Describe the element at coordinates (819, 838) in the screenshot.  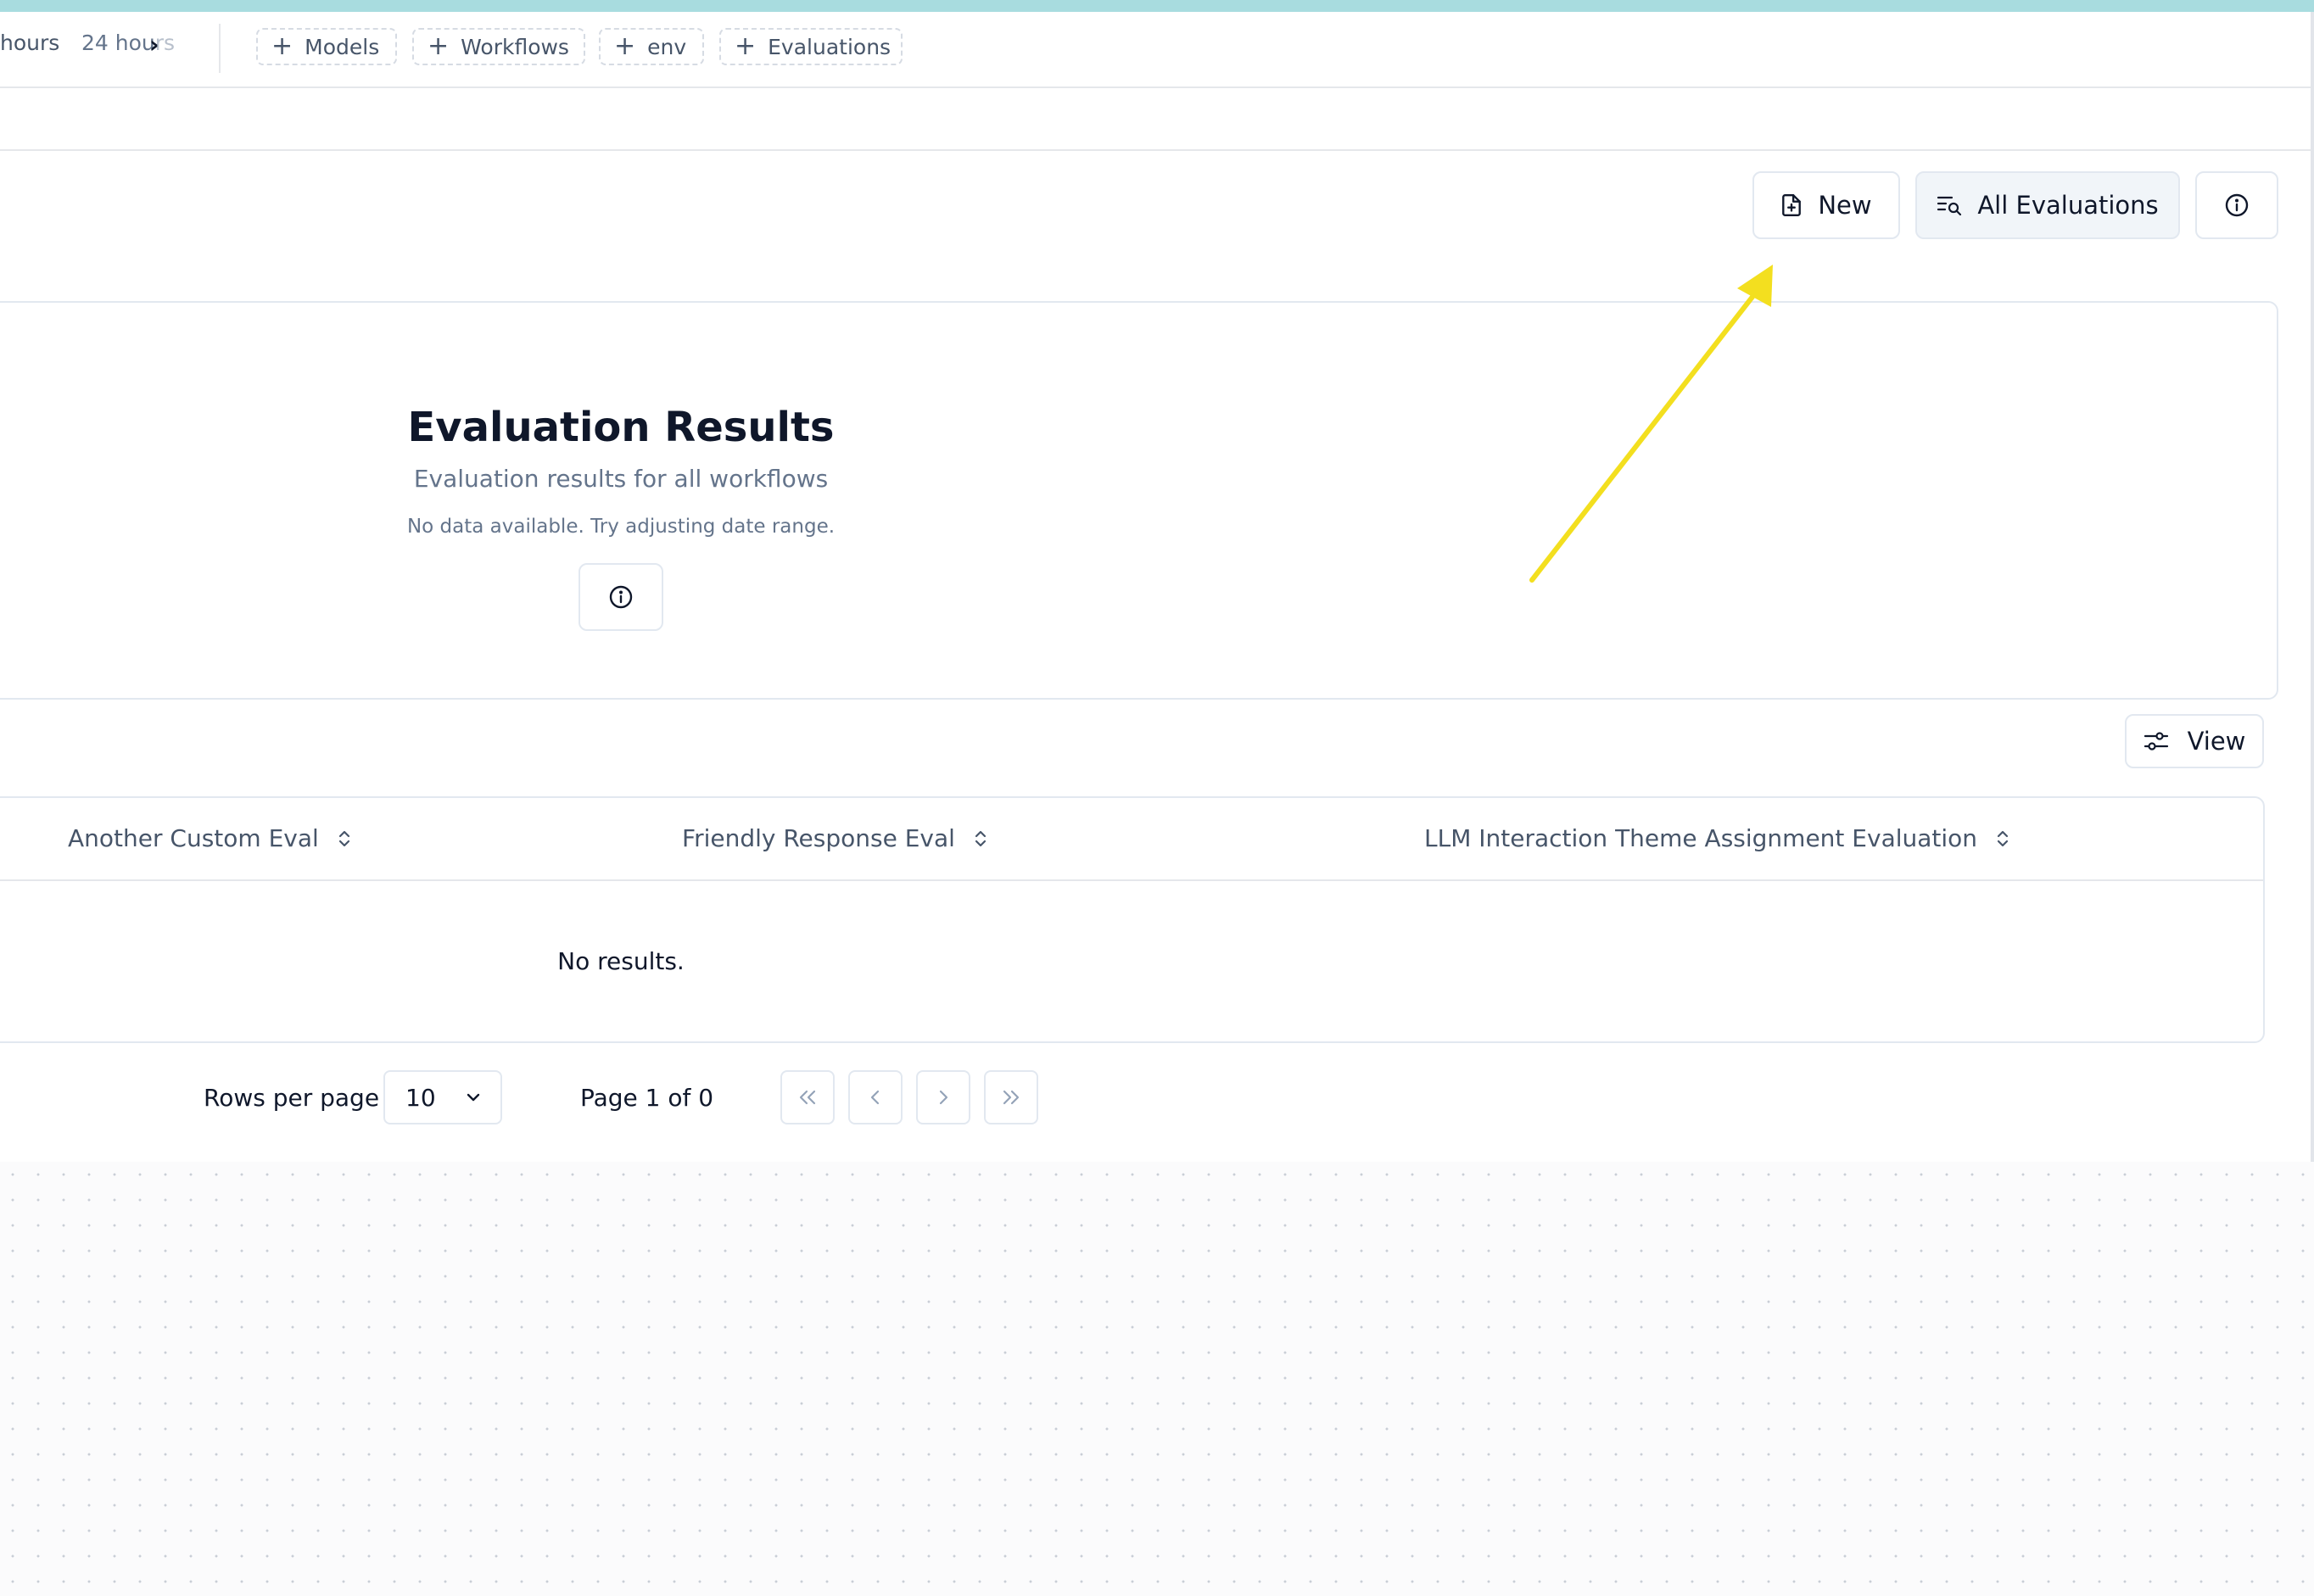
I see `column-header-label: Friendly Response Eval` at that location.